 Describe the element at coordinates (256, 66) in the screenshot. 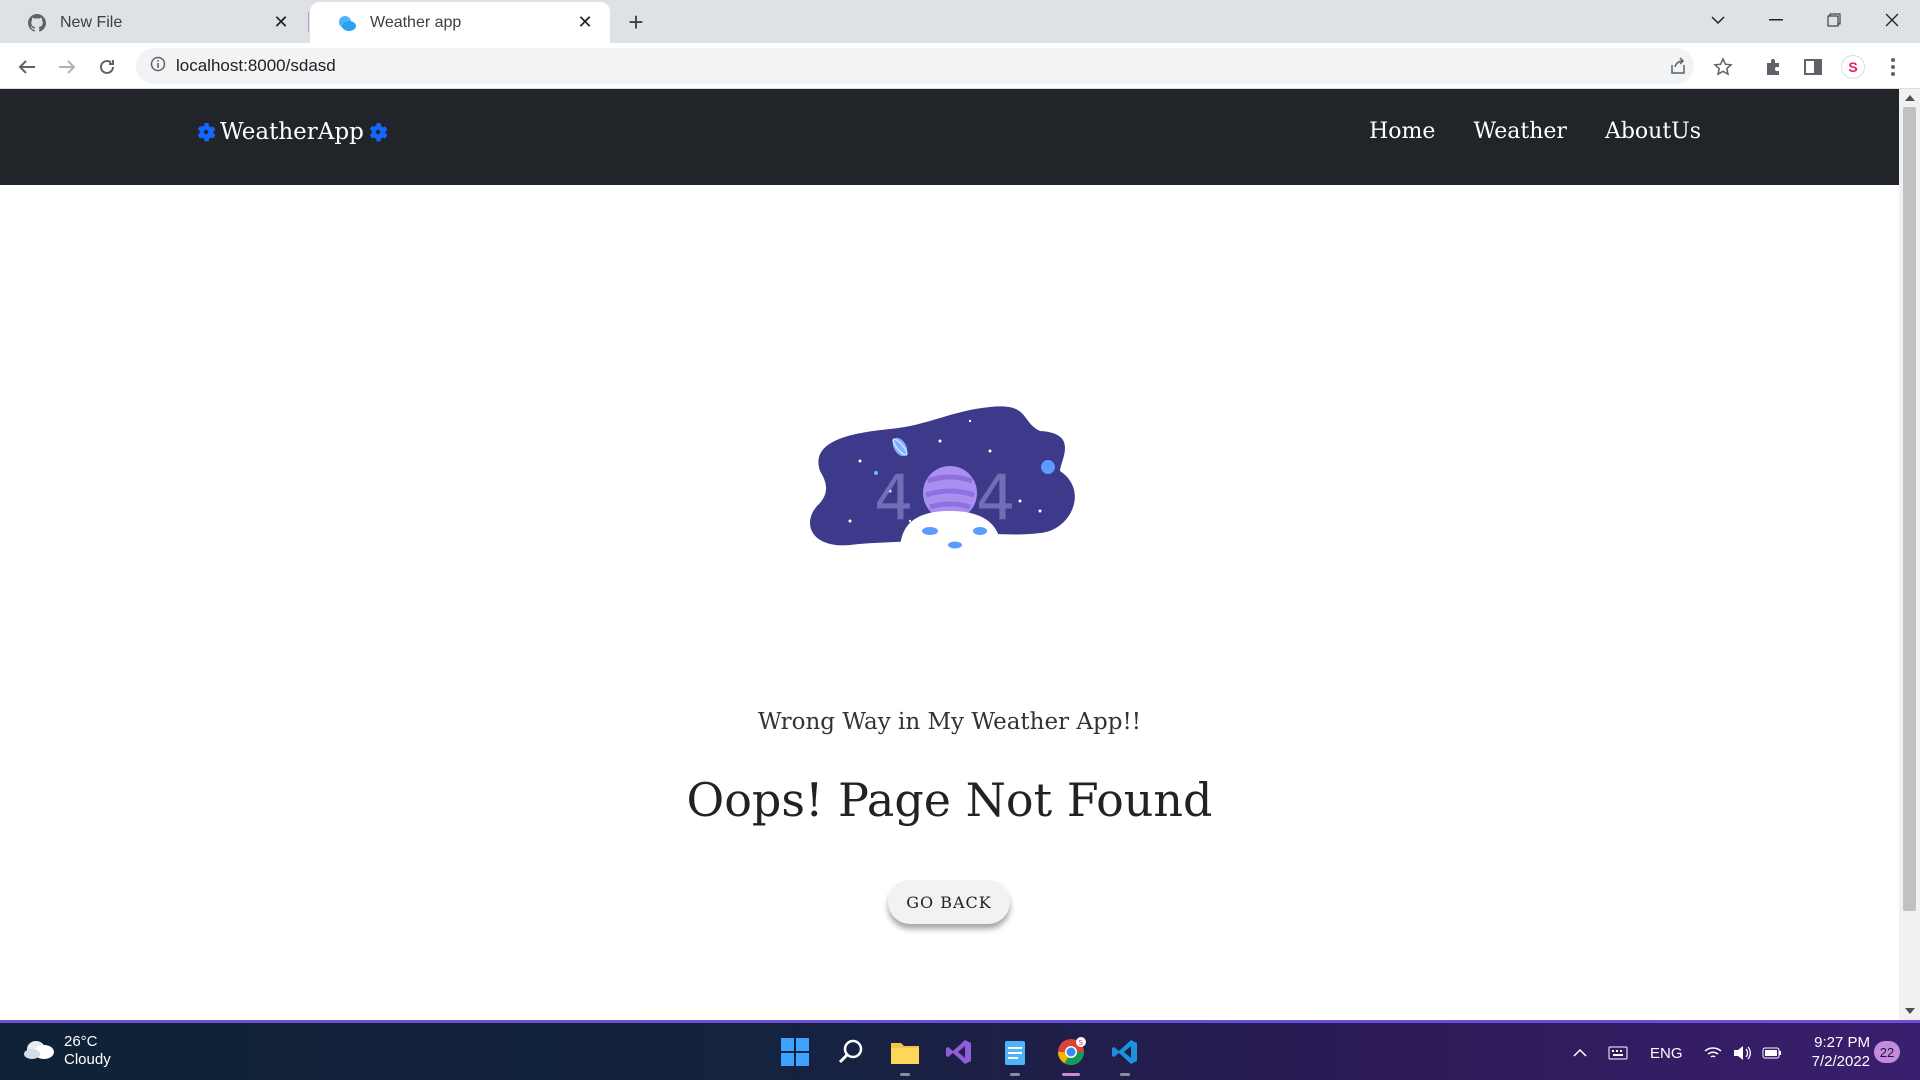

I see `url-text: localhost:8000/sdasd` at that location.